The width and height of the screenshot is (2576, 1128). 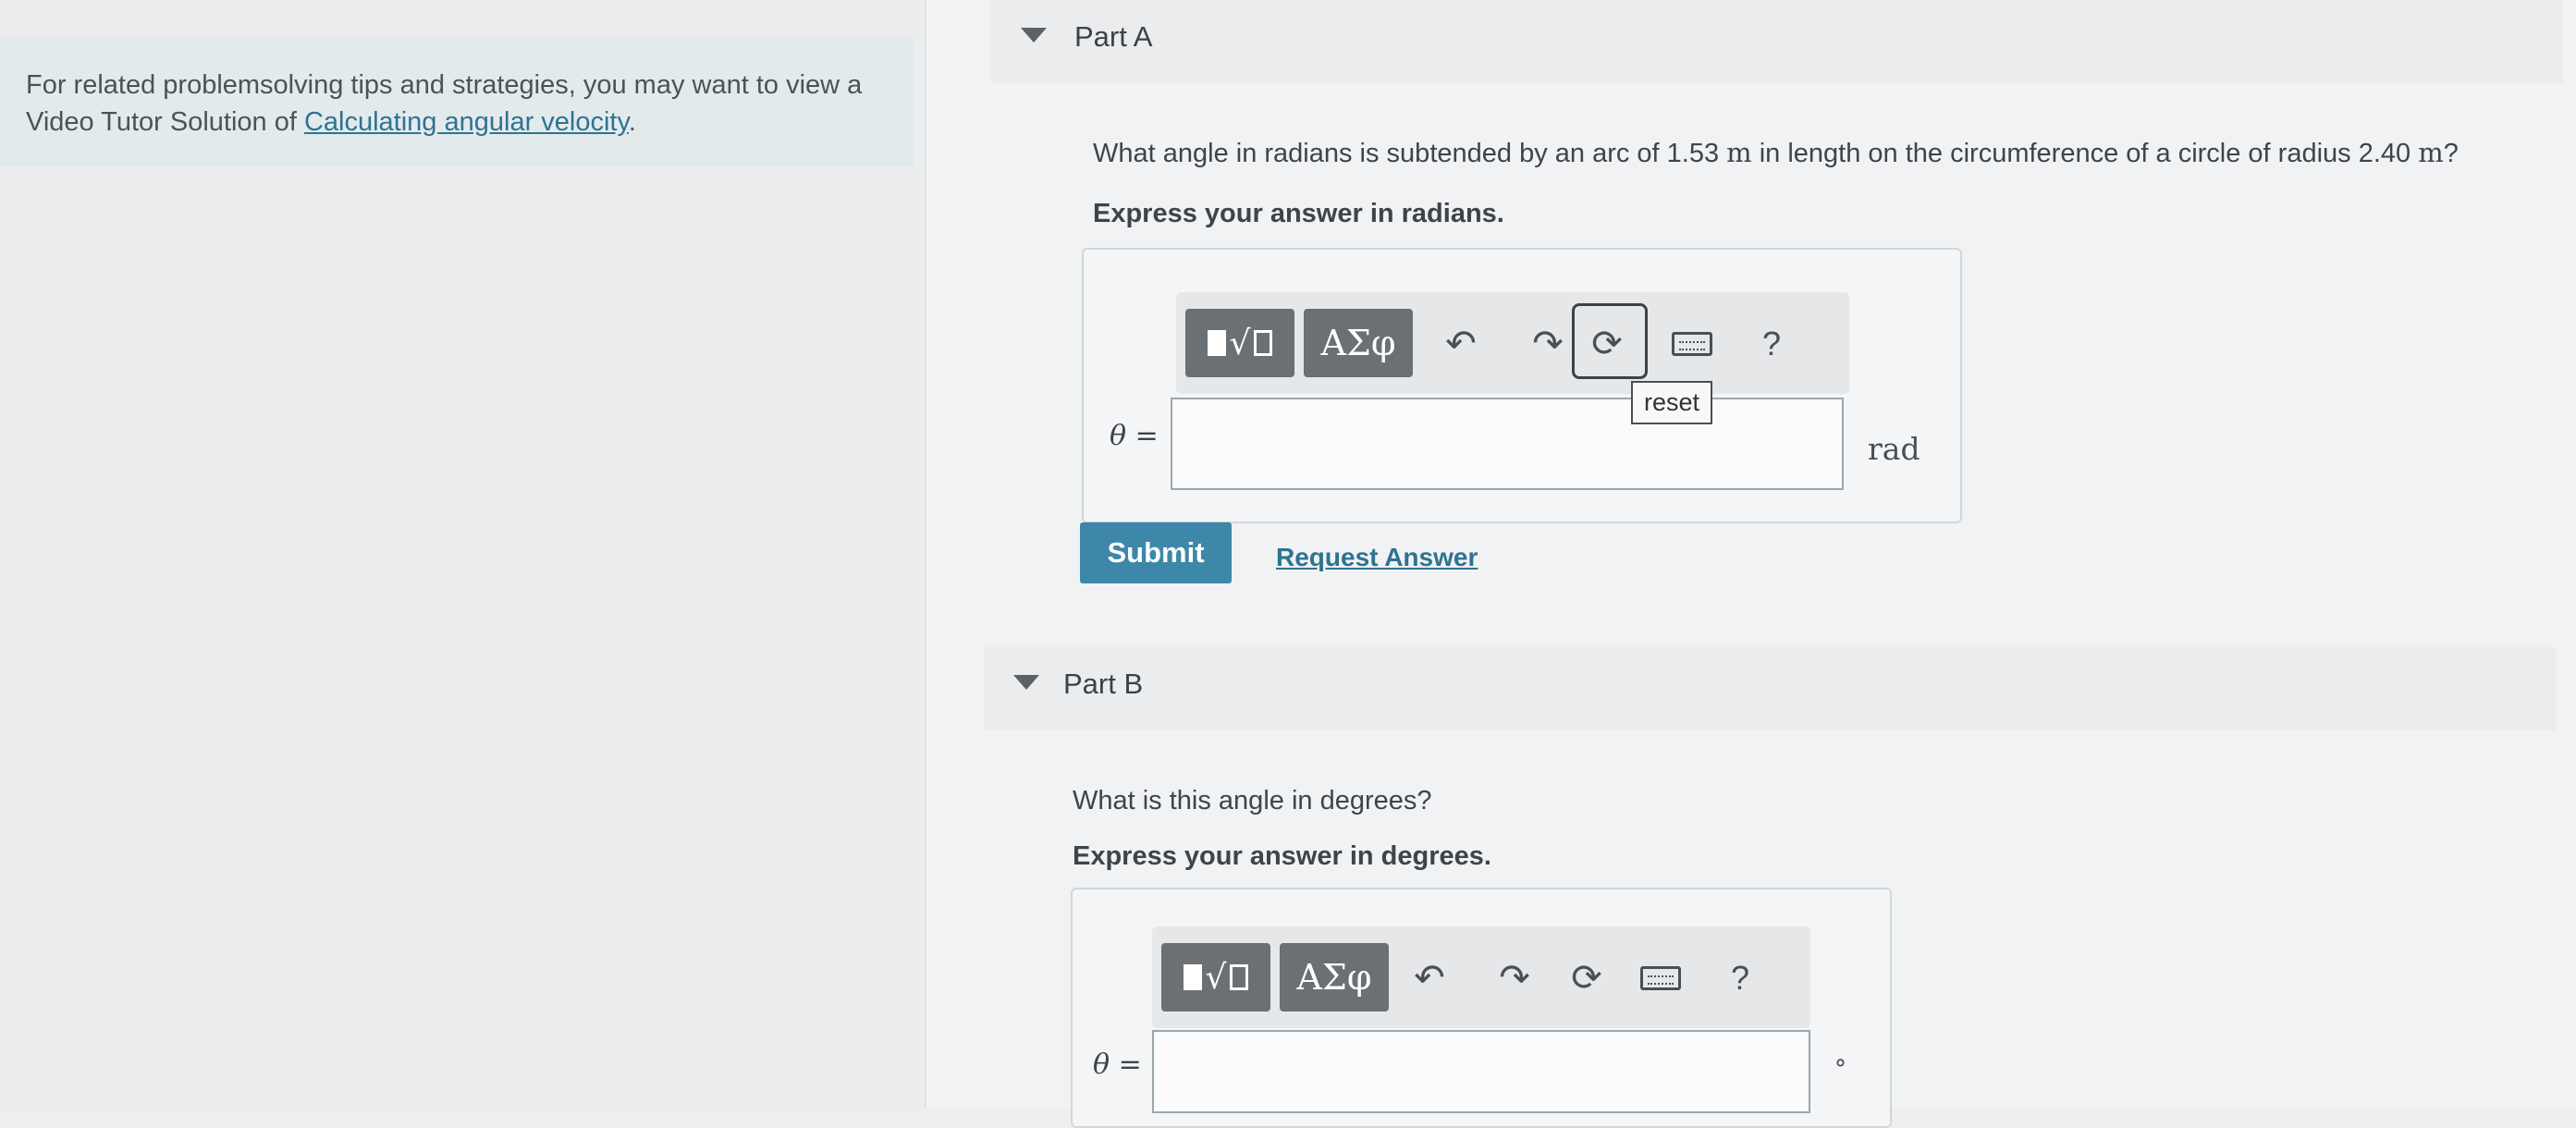 I want to click on equals-sign-b: =, so click(x=1126, y=1064).